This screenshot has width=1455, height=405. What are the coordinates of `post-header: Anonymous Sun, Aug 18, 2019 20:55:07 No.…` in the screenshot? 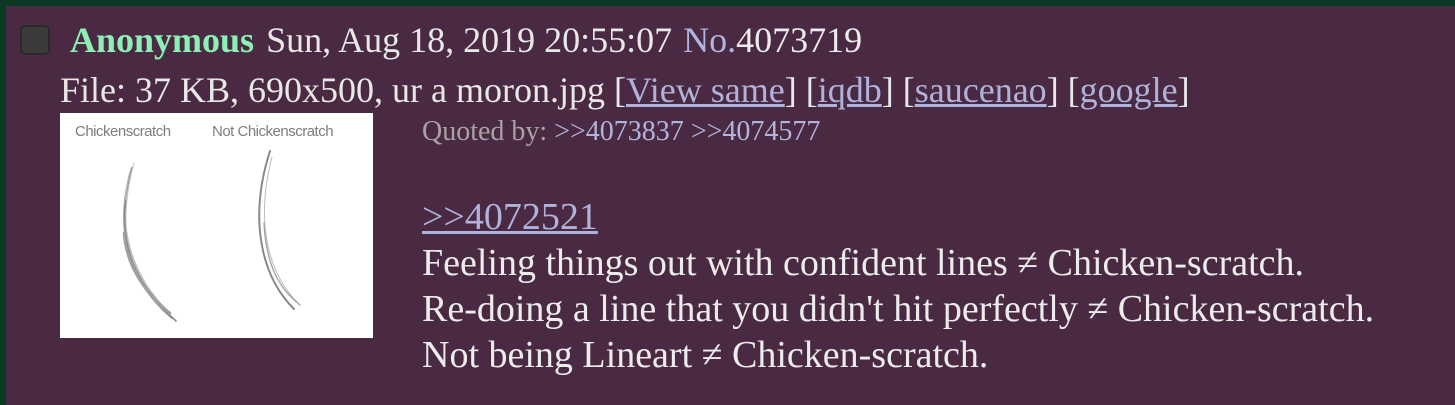 It's located at (441, 40).